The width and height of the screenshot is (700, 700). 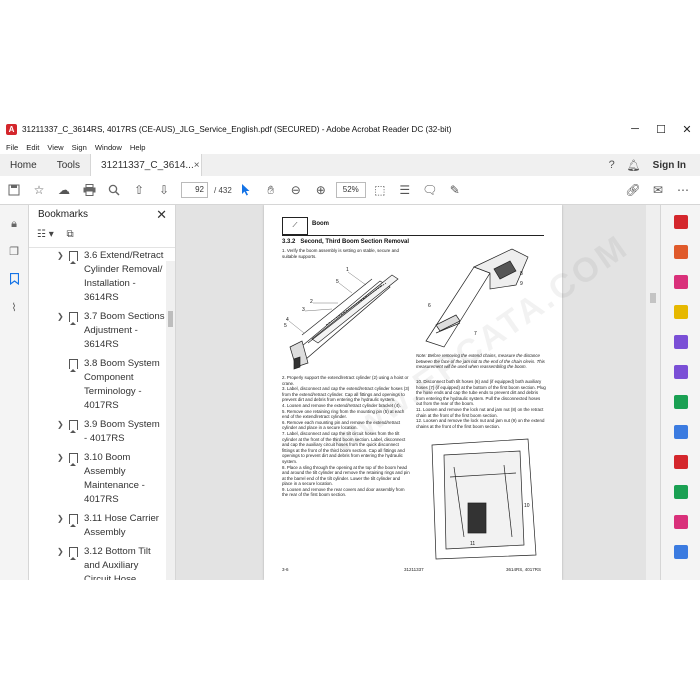 What do you see at coordinates (170, 420) in the screenshot?
I see `bookmarks-scrollbar` at bounding box center [170, 420].